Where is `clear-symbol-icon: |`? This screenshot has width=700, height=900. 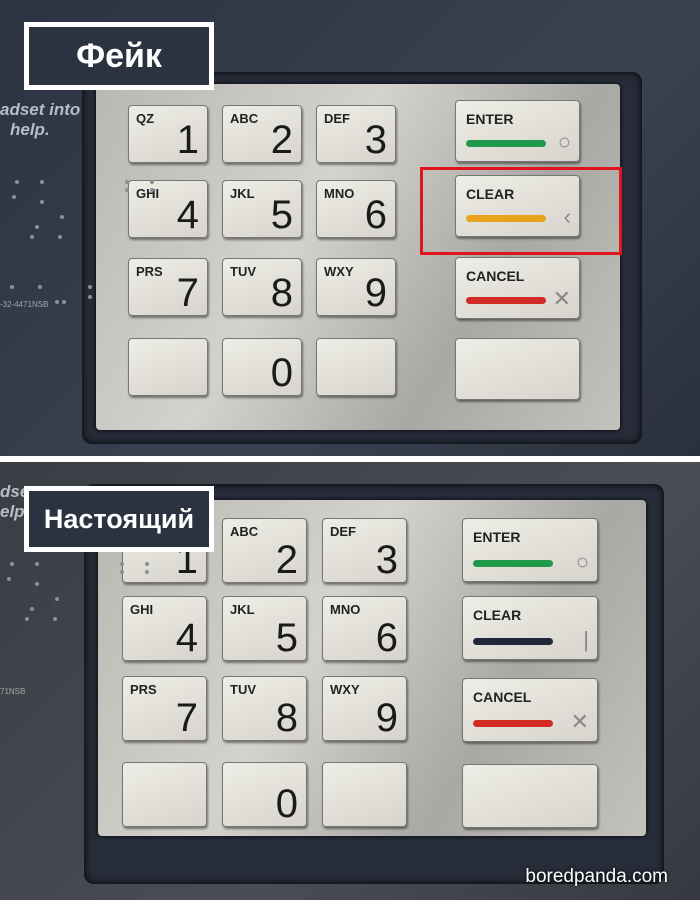 clear-symbol-icon: | is located at coordinates (586, 639).